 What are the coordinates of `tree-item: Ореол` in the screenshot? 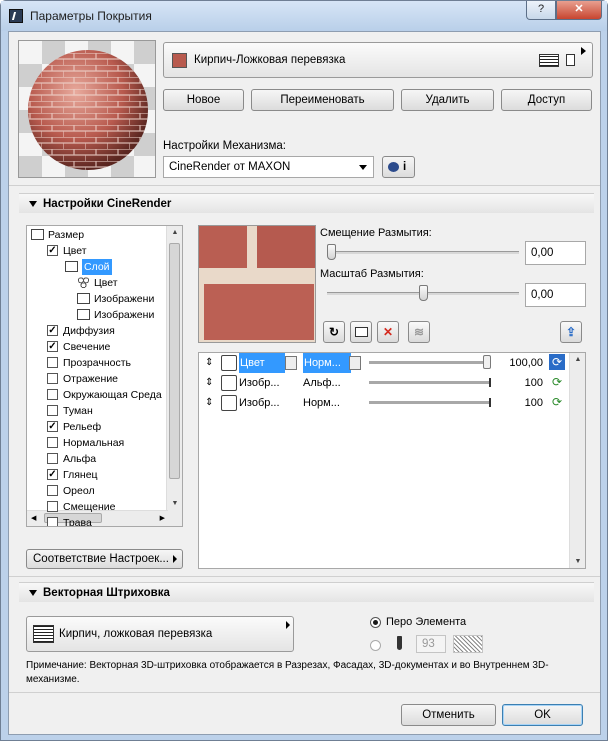 It's located at (97, 491).